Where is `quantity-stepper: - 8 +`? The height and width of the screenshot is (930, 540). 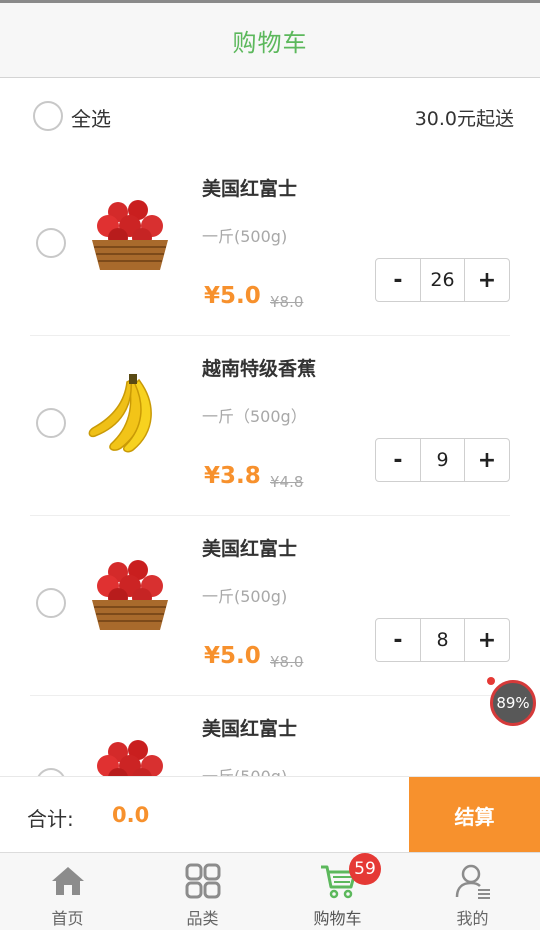
quantity-stepper: - 8 + is located at coordinates (442, 640).